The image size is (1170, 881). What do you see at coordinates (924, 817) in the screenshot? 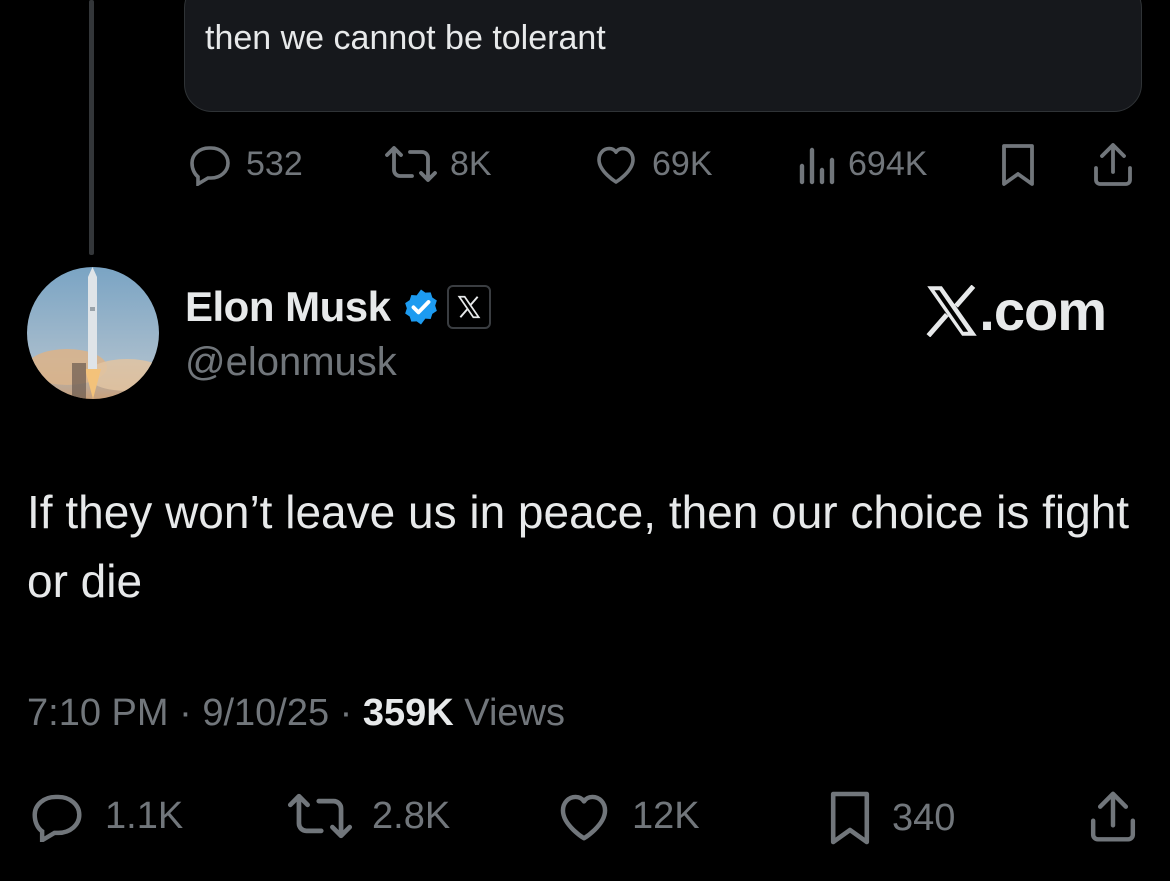
I see `bookmark-count: 340` at bounding box center [924, 817].